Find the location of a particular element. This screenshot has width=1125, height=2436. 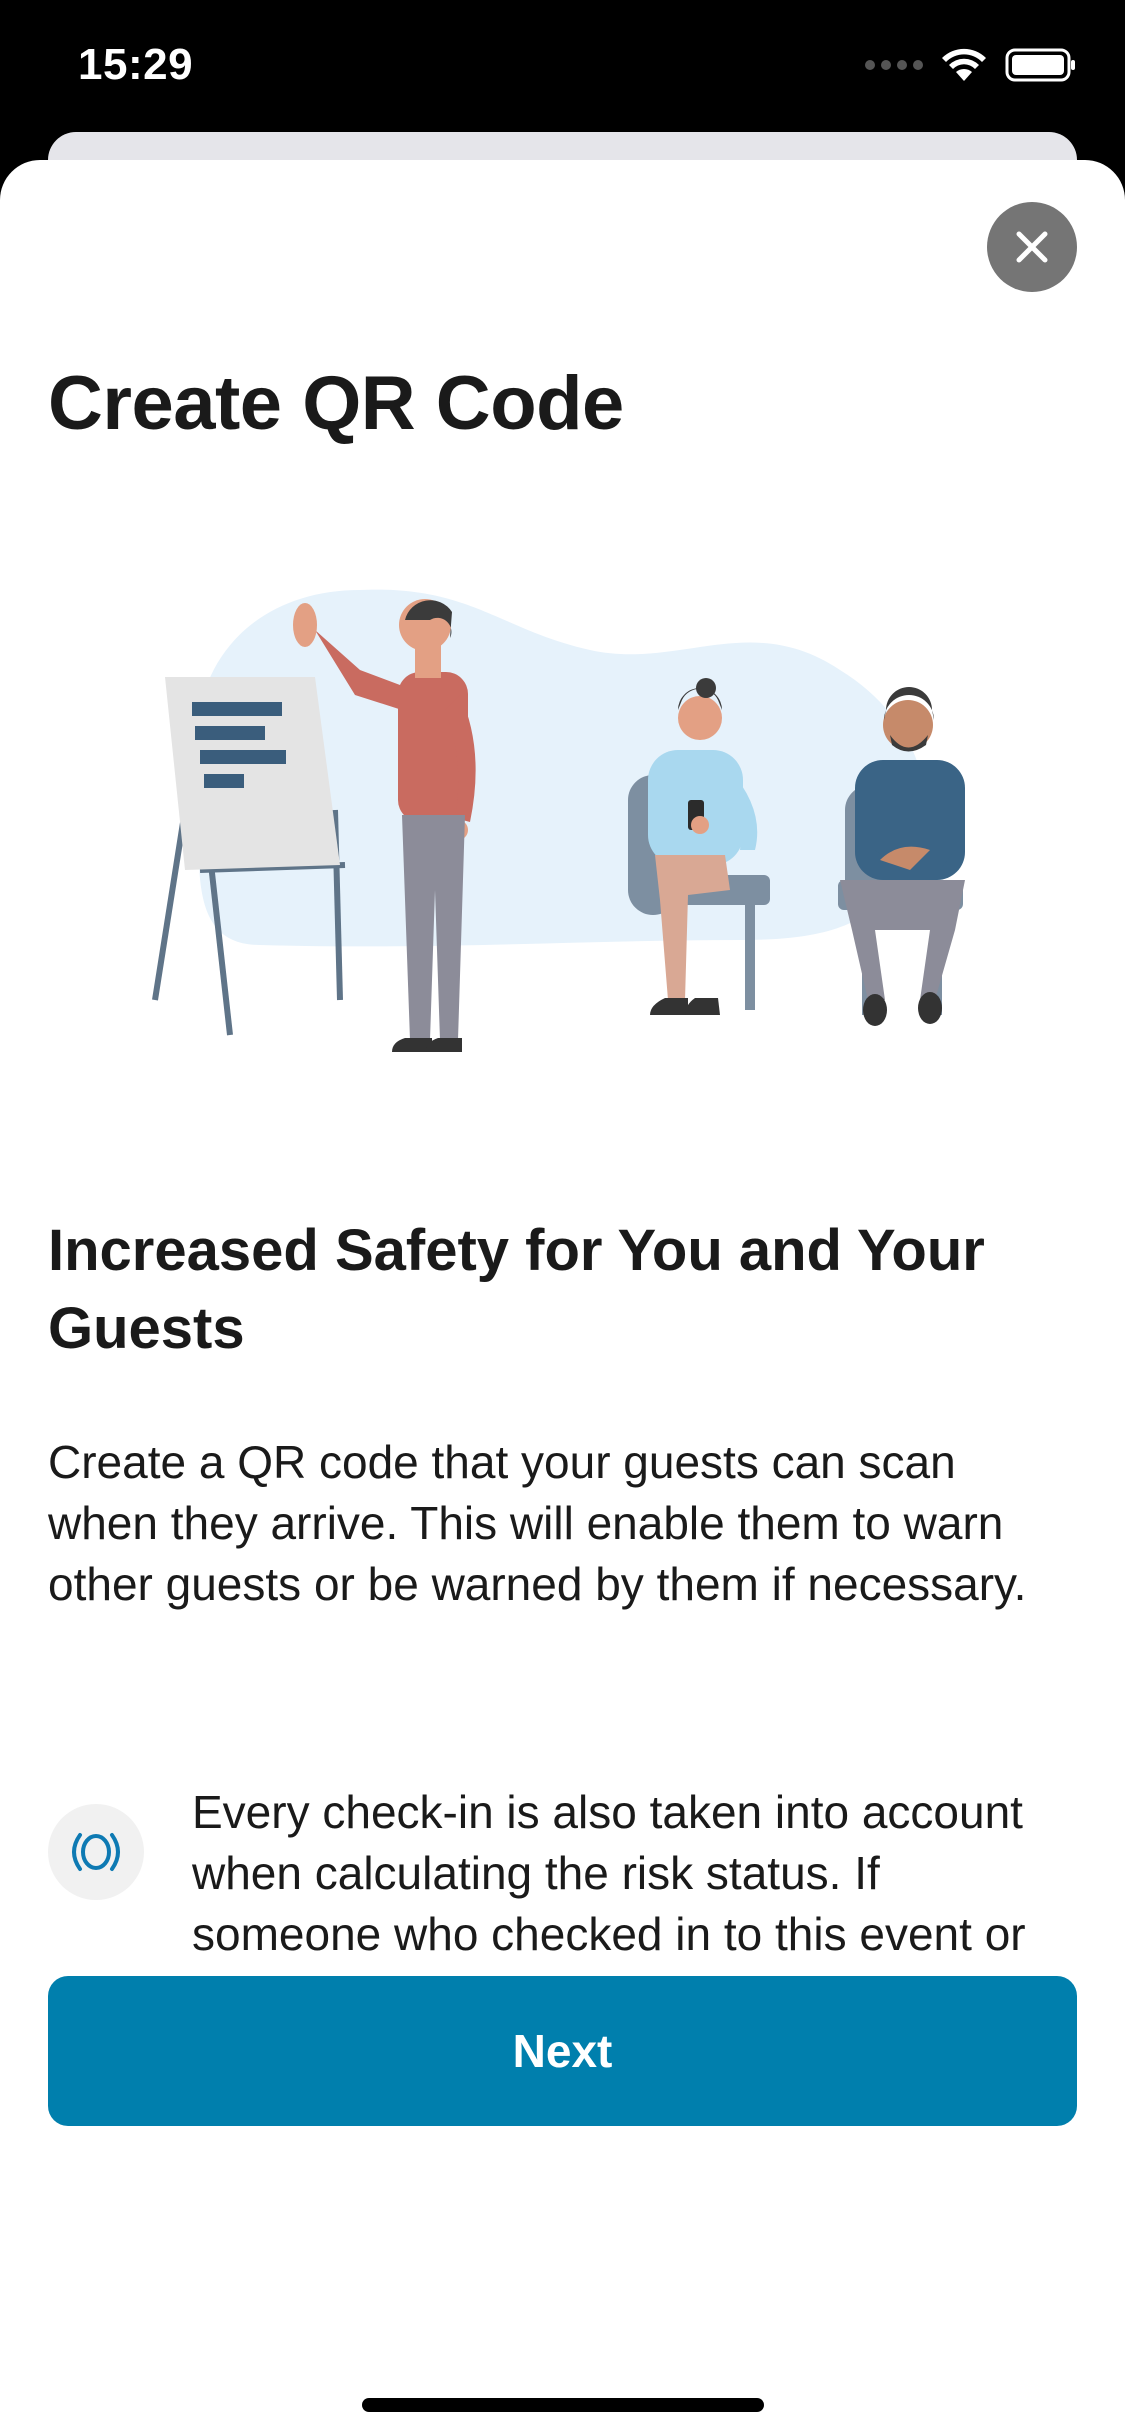

section-heading: Increased Safety for You and Your Guests is located at coordinates (516, 1289).